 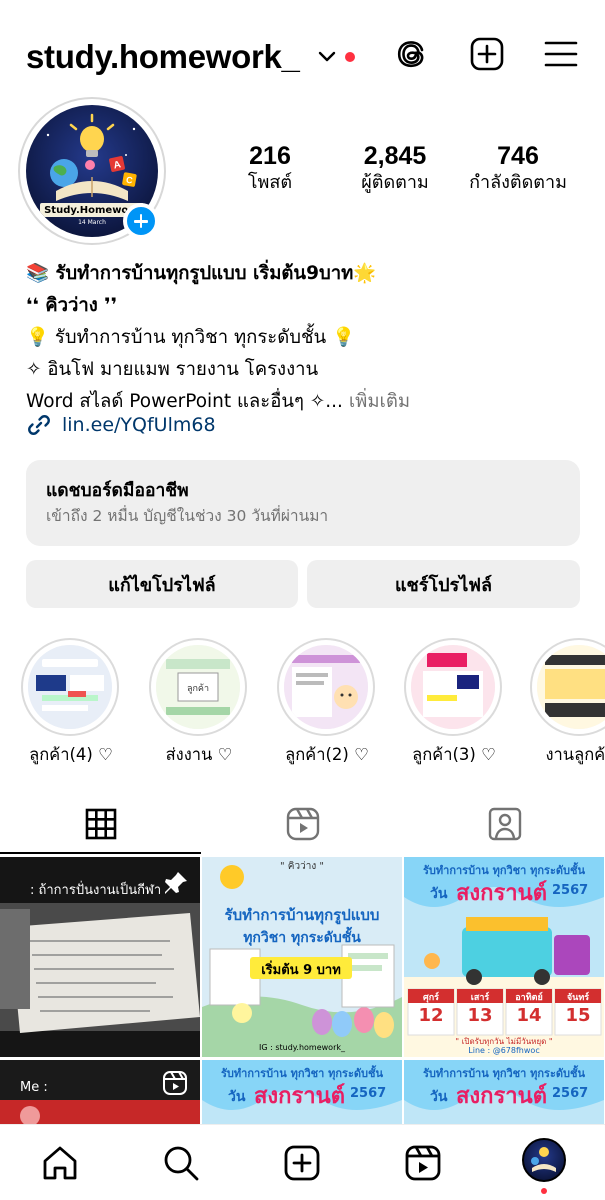 I want to click on tab-tagged, so click(x=504, y=824).